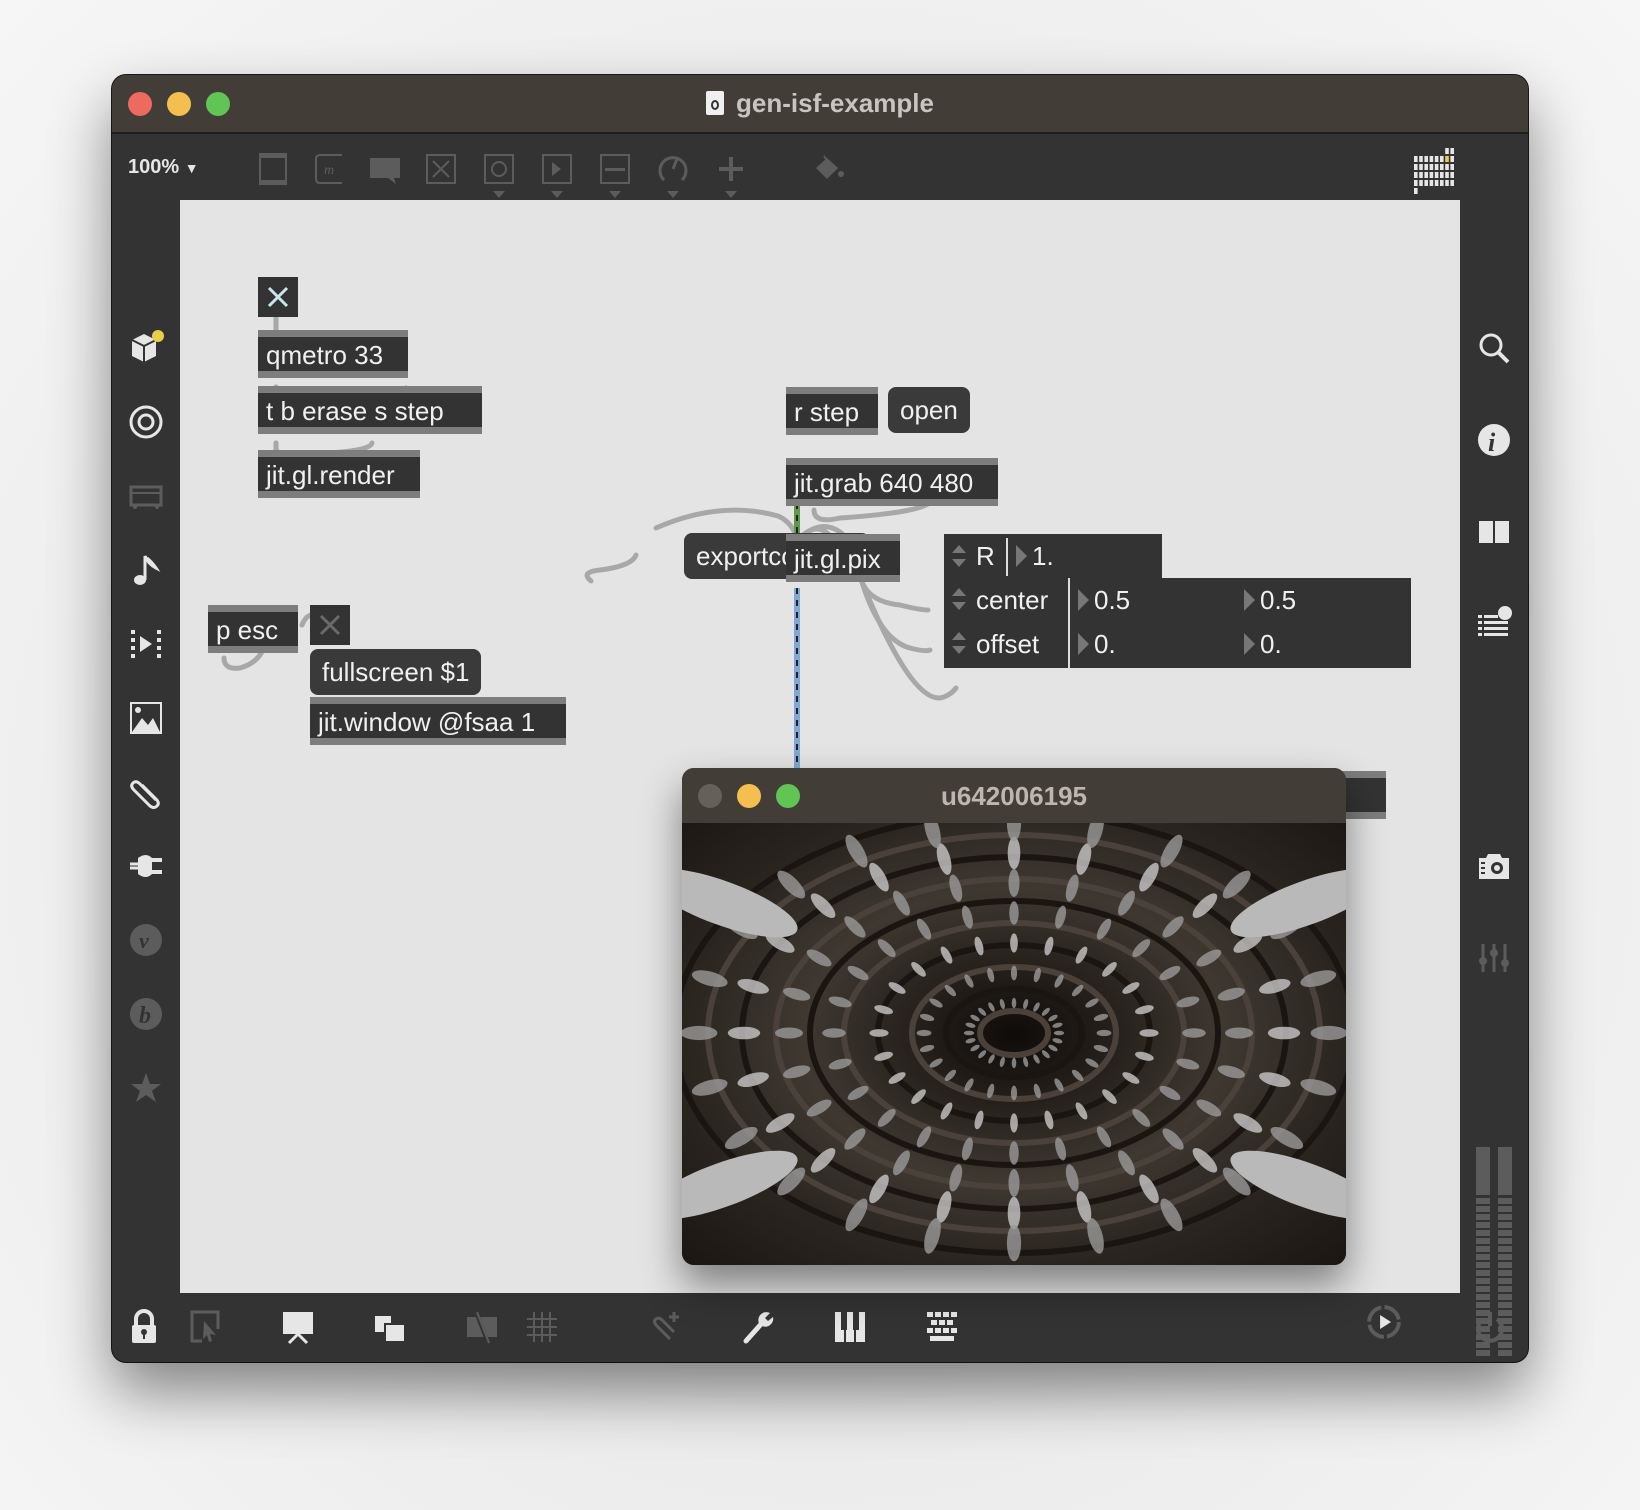 This screenshot has height=1510, width=1640. I want to click on open-message: open, so click(929, 410).